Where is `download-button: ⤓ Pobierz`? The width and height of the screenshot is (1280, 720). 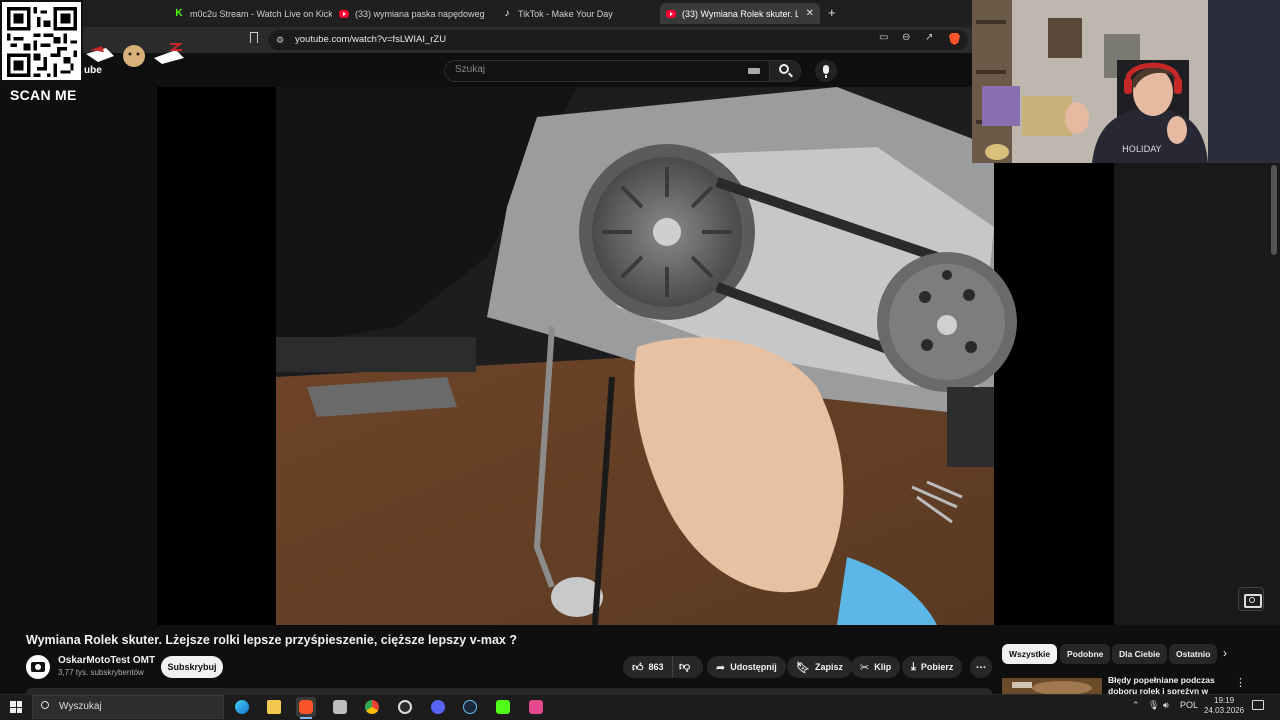 download-button: ⤓ Pobierz is located at coordinates (932, 667).